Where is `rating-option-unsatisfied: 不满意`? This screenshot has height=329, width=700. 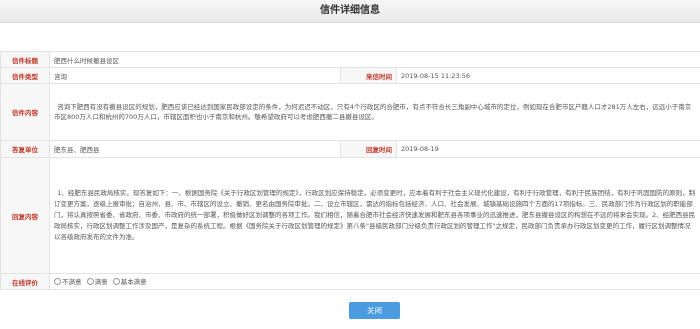 rating-option-unsatisfied: 不满意 is located at coordinates (68, 281).